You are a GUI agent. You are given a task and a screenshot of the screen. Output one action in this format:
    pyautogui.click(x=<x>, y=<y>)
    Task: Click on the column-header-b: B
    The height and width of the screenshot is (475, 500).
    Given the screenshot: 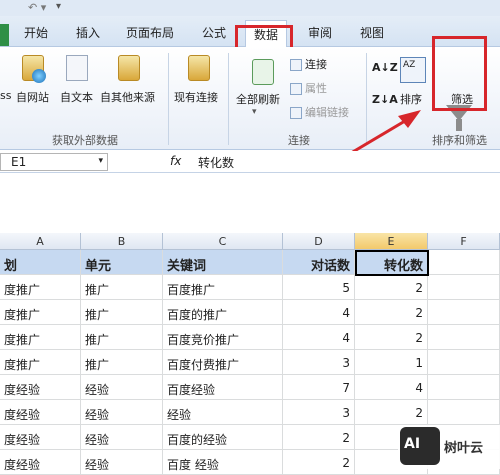 What is the action you would take?
    pyautogui.click(x=122, y=241)
    